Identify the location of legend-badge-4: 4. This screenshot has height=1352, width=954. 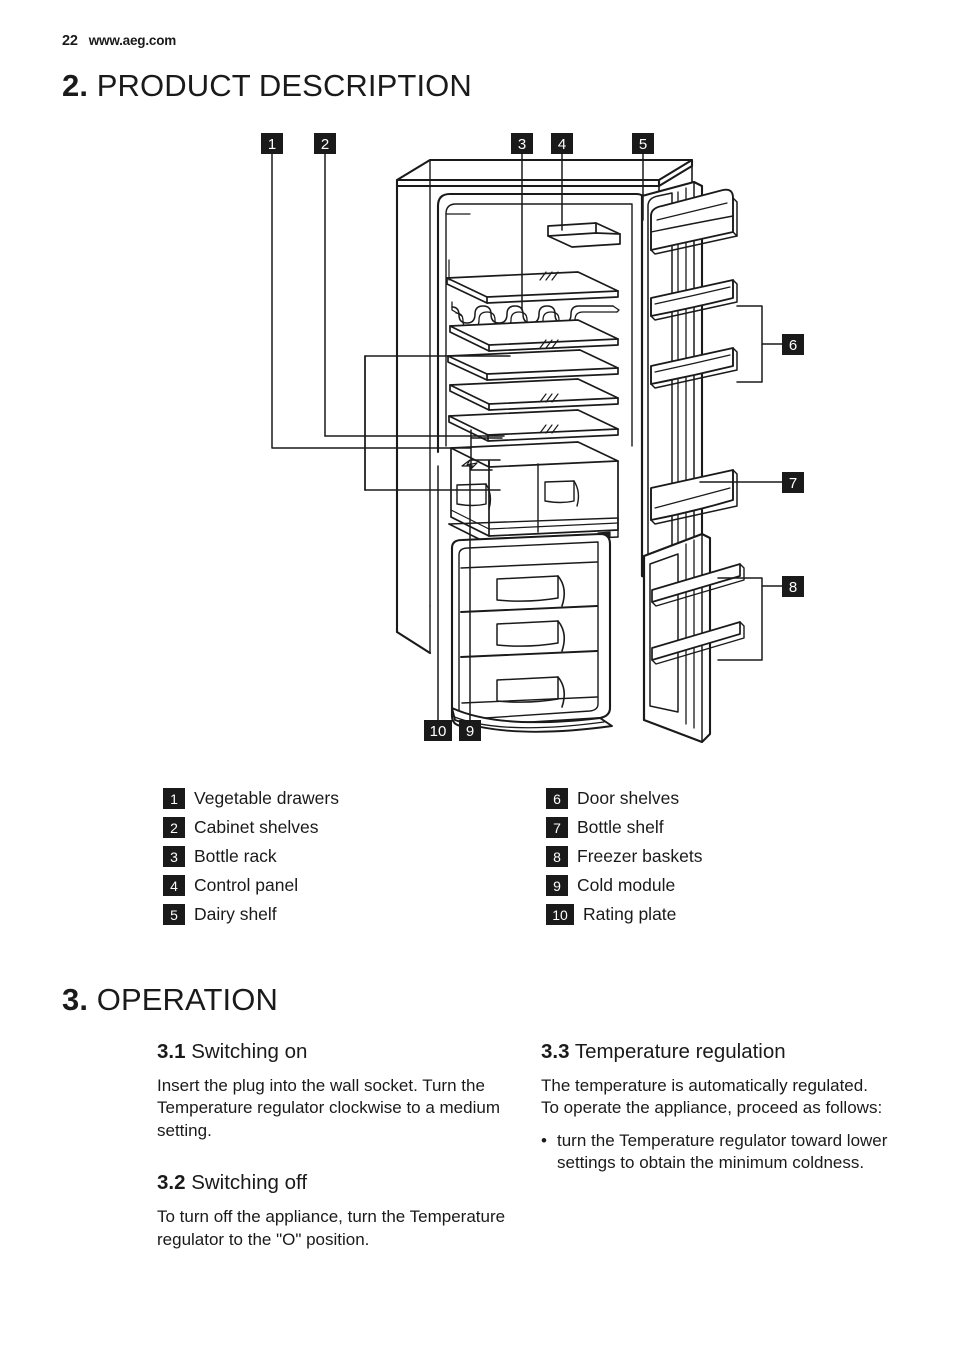
(174, 885).